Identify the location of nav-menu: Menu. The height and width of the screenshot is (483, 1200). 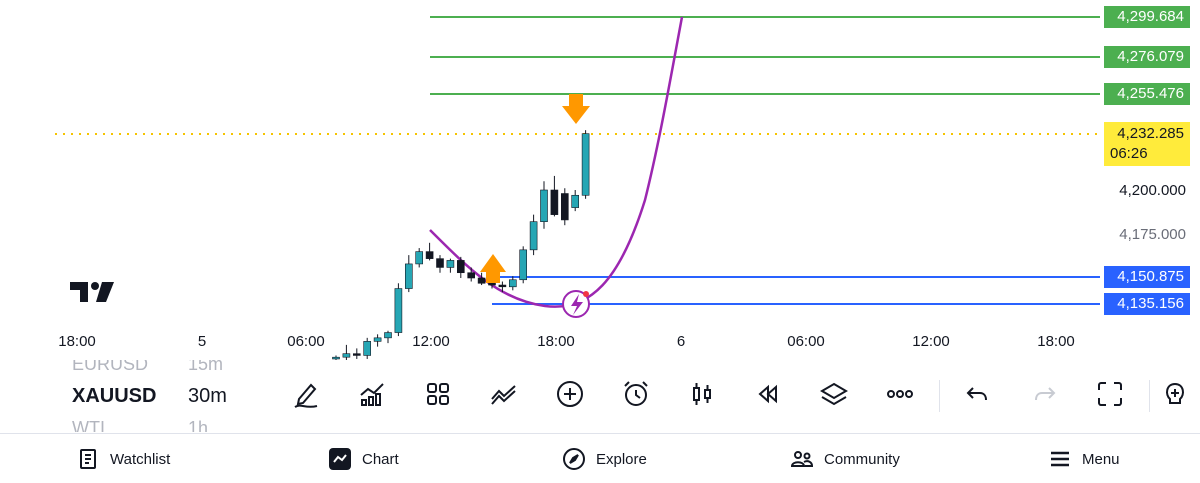
(1084, 458).